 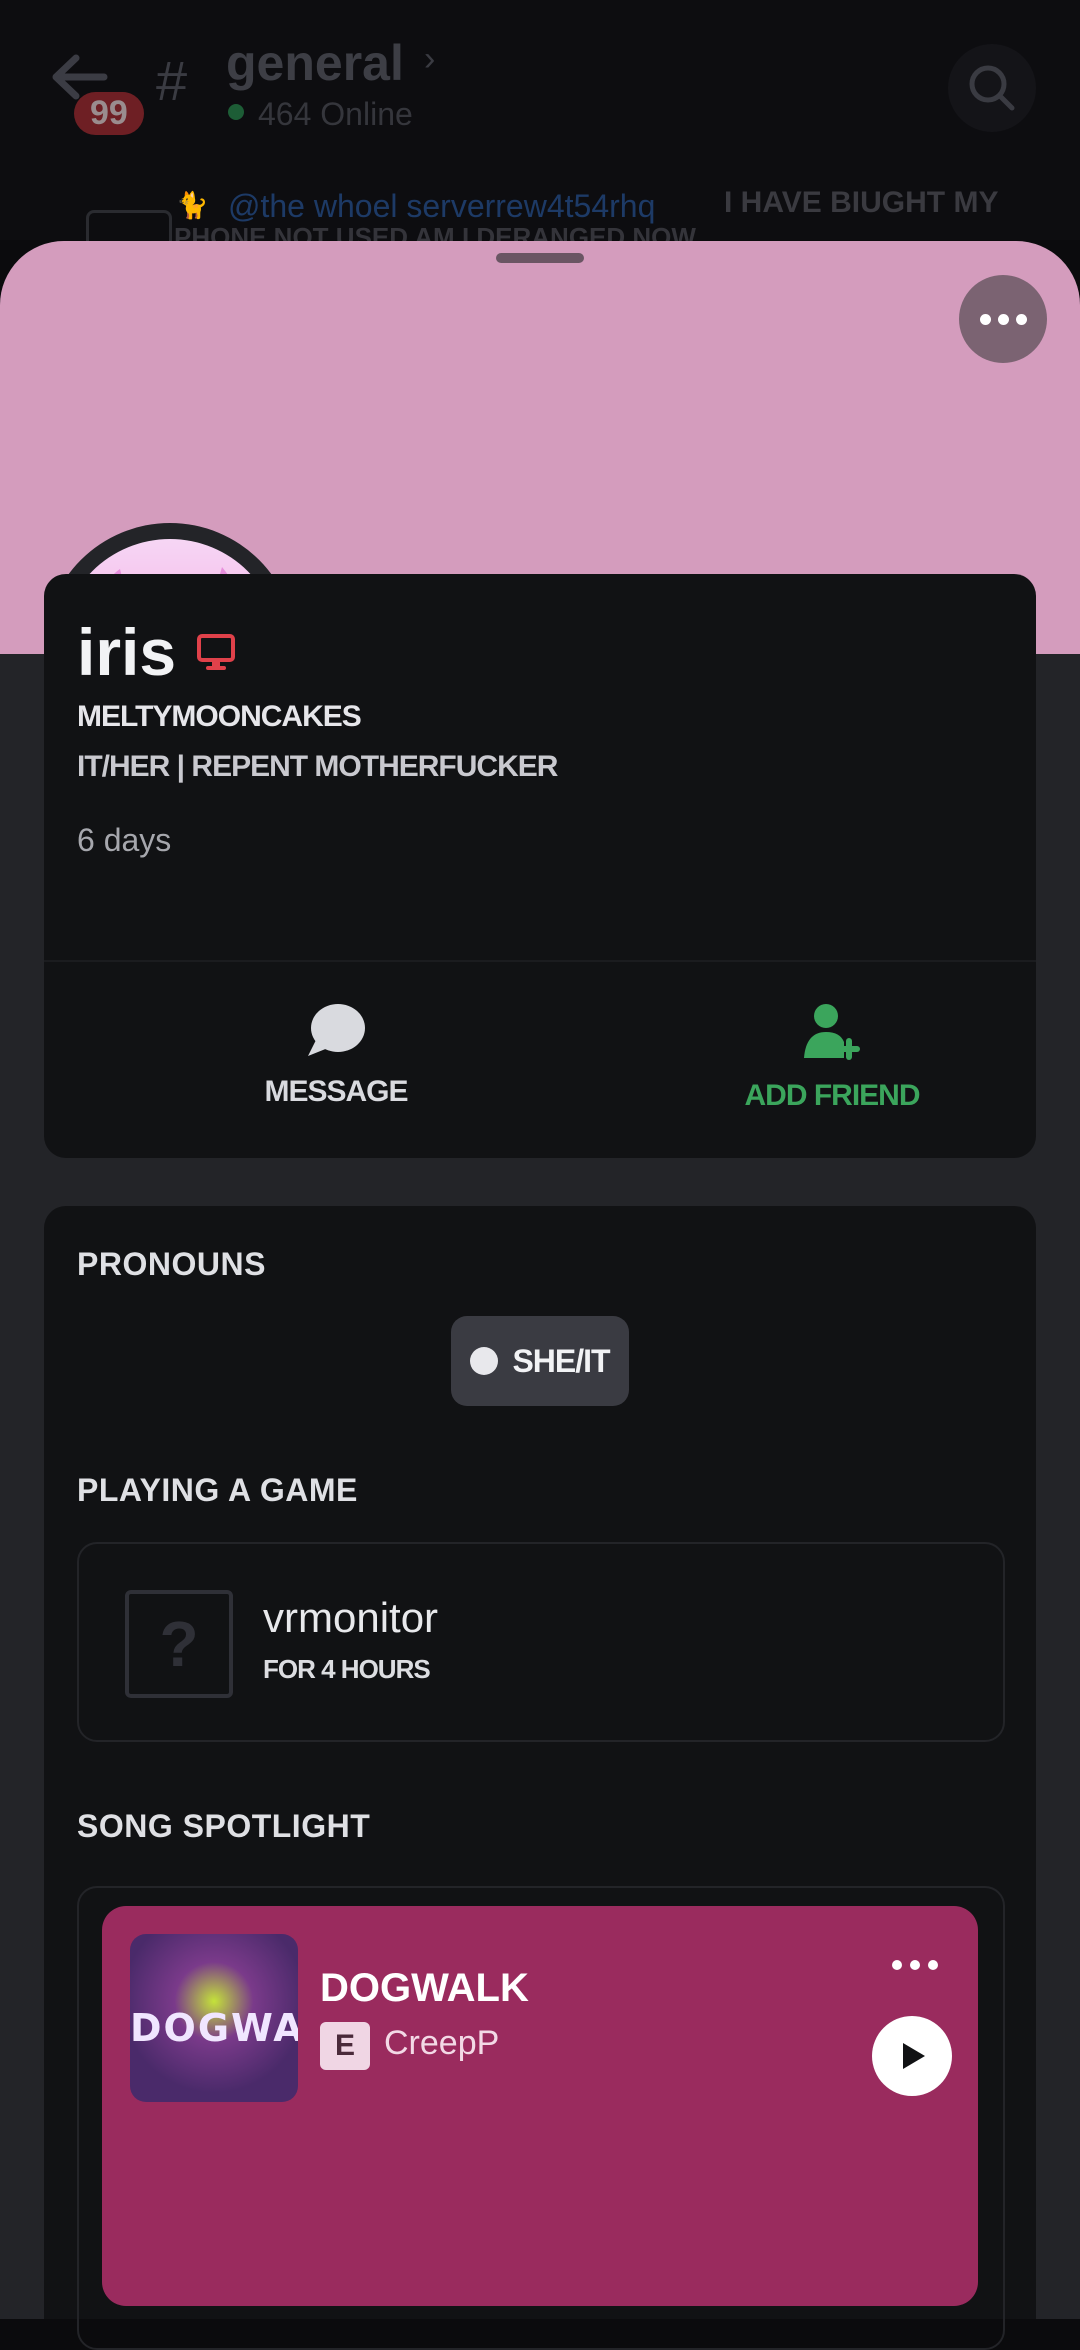 I want to click on online-count: 464 Online, so click(x=335, y=114).